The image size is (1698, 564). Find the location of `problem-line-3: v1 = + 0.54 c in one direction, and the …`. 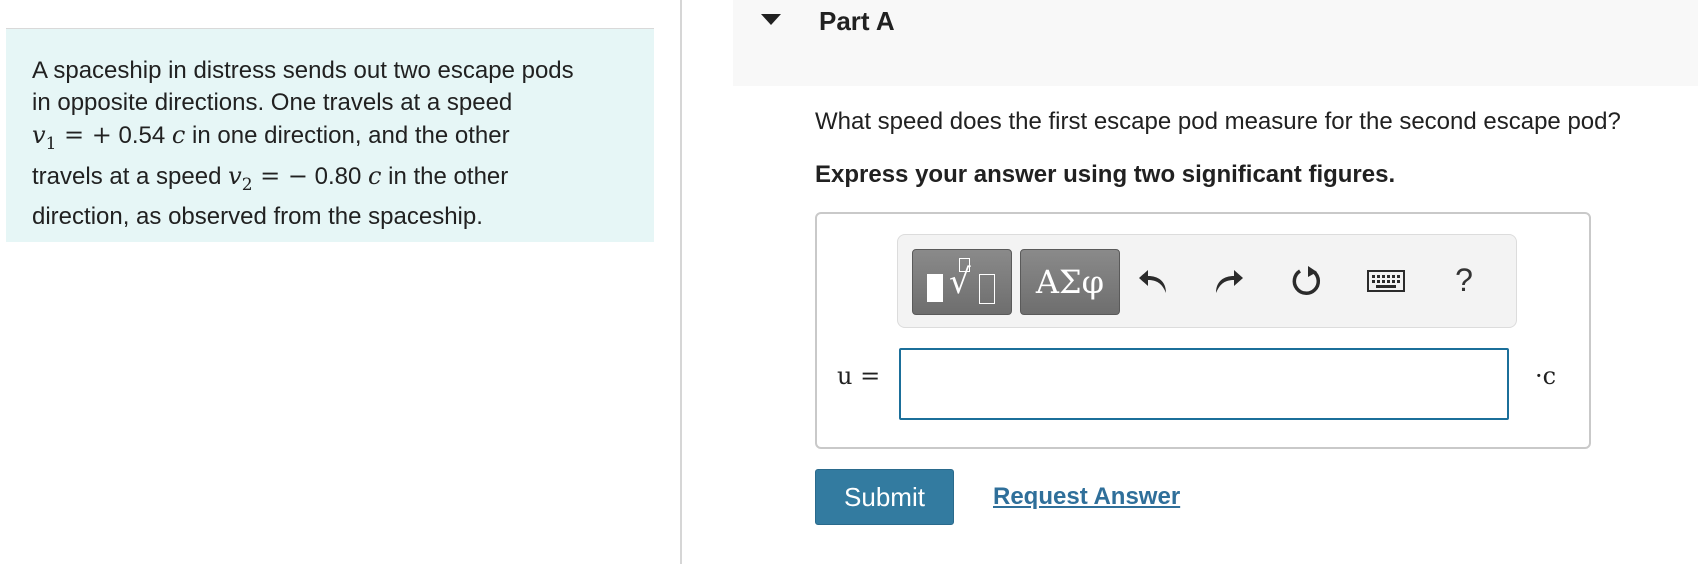

problem-line-3: v1 = + 0.54 c in one direction, and the … is located at coordinates (337, 139).